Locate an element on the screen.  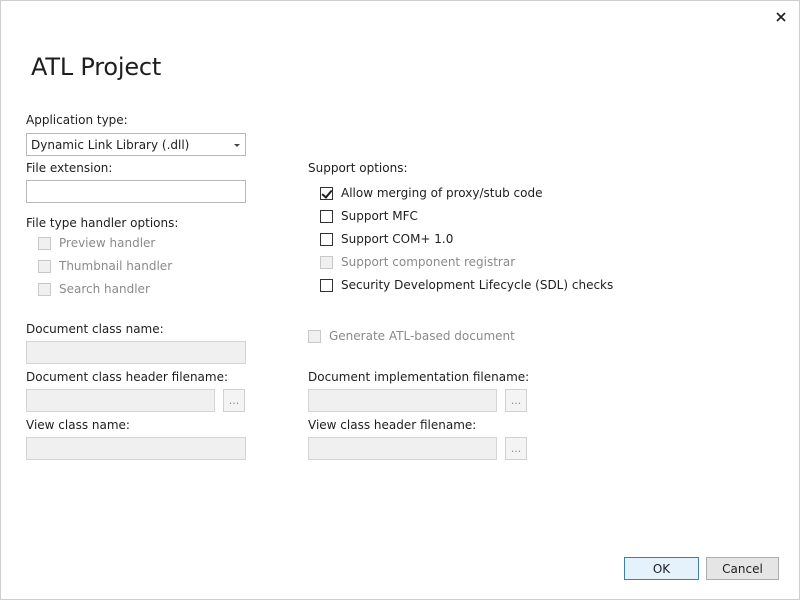
support-com-plus-option: Support COM+ 1.0 is located at coordinates (386, 239).